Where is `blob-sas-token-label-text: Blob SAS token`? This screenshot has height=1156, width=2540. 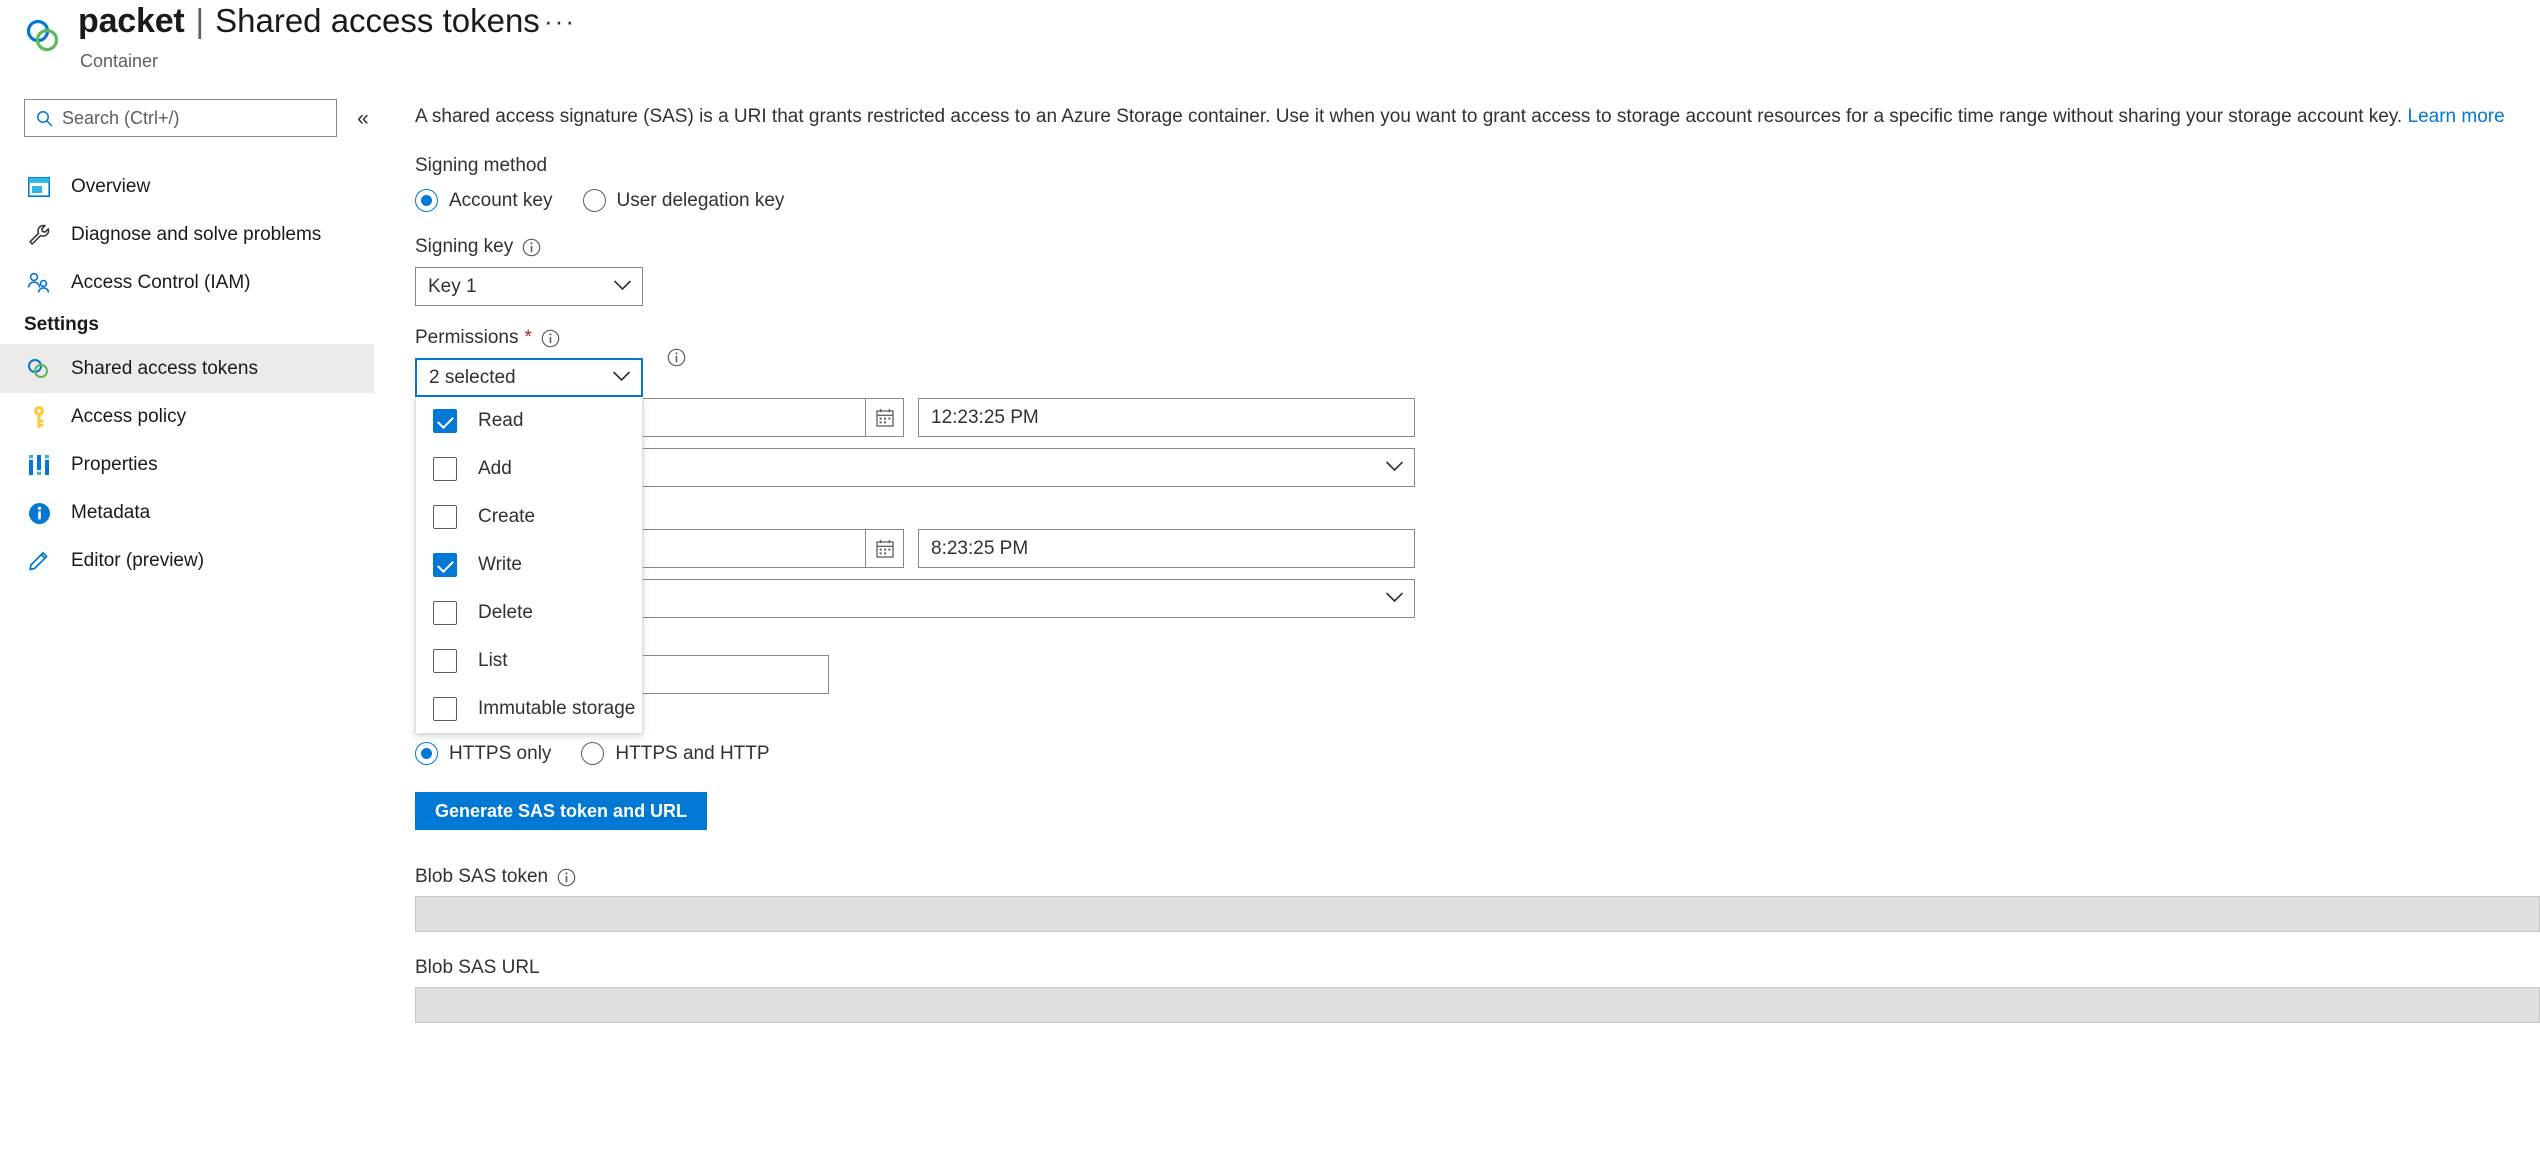
blob-sas-token-label-text: Blob SAS token is located at coordinates (482, 876).